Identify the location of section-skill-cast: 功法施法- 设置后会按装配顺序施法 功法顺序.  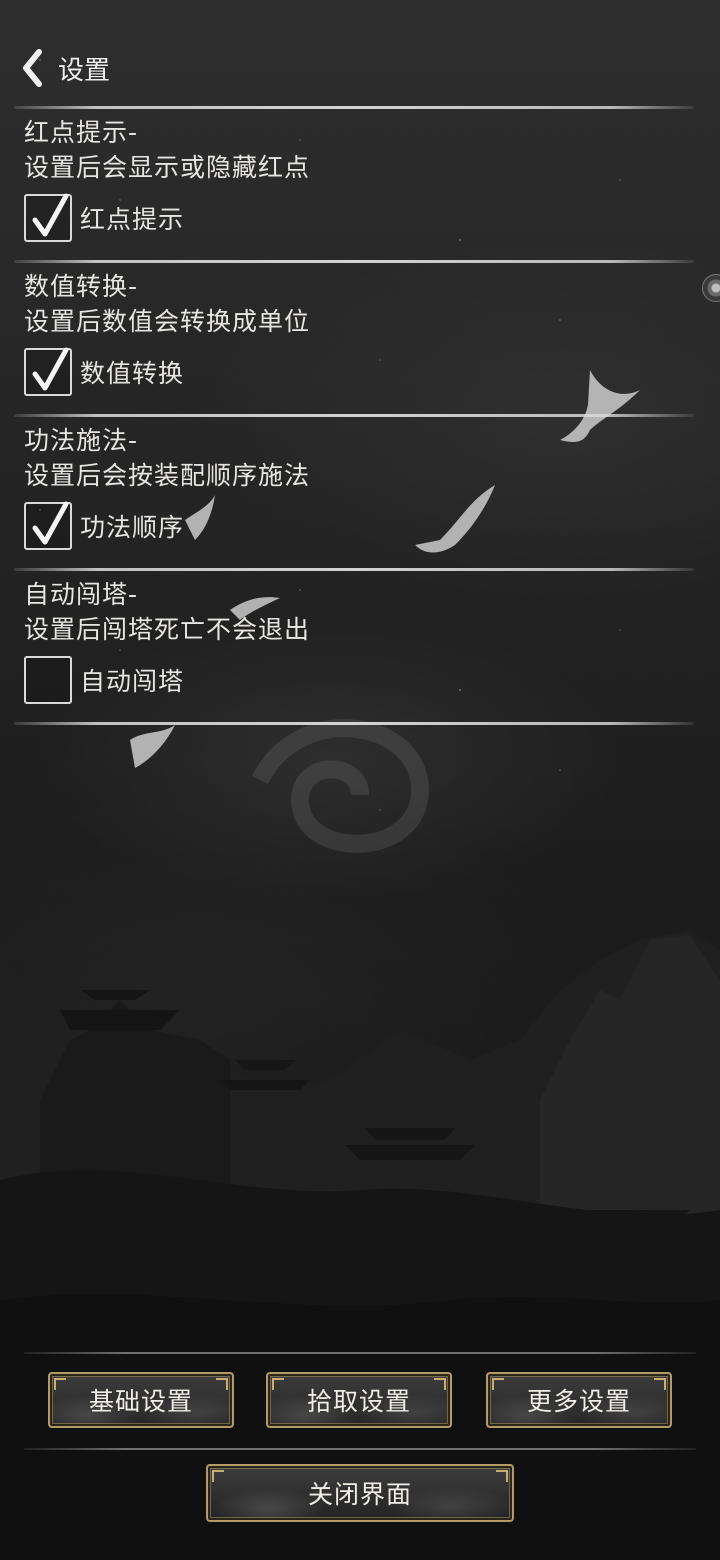
(359, 487).